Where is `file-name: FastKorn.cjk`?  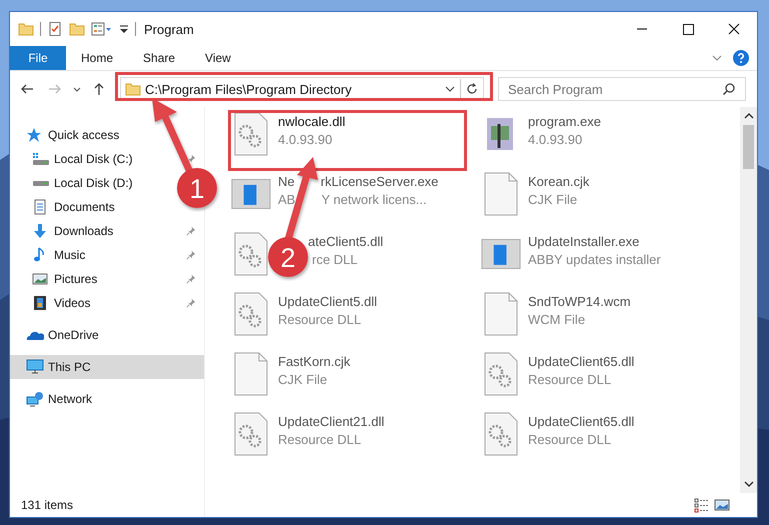
file-name: FastKorn.cjk is located at coordinates (314, 361).